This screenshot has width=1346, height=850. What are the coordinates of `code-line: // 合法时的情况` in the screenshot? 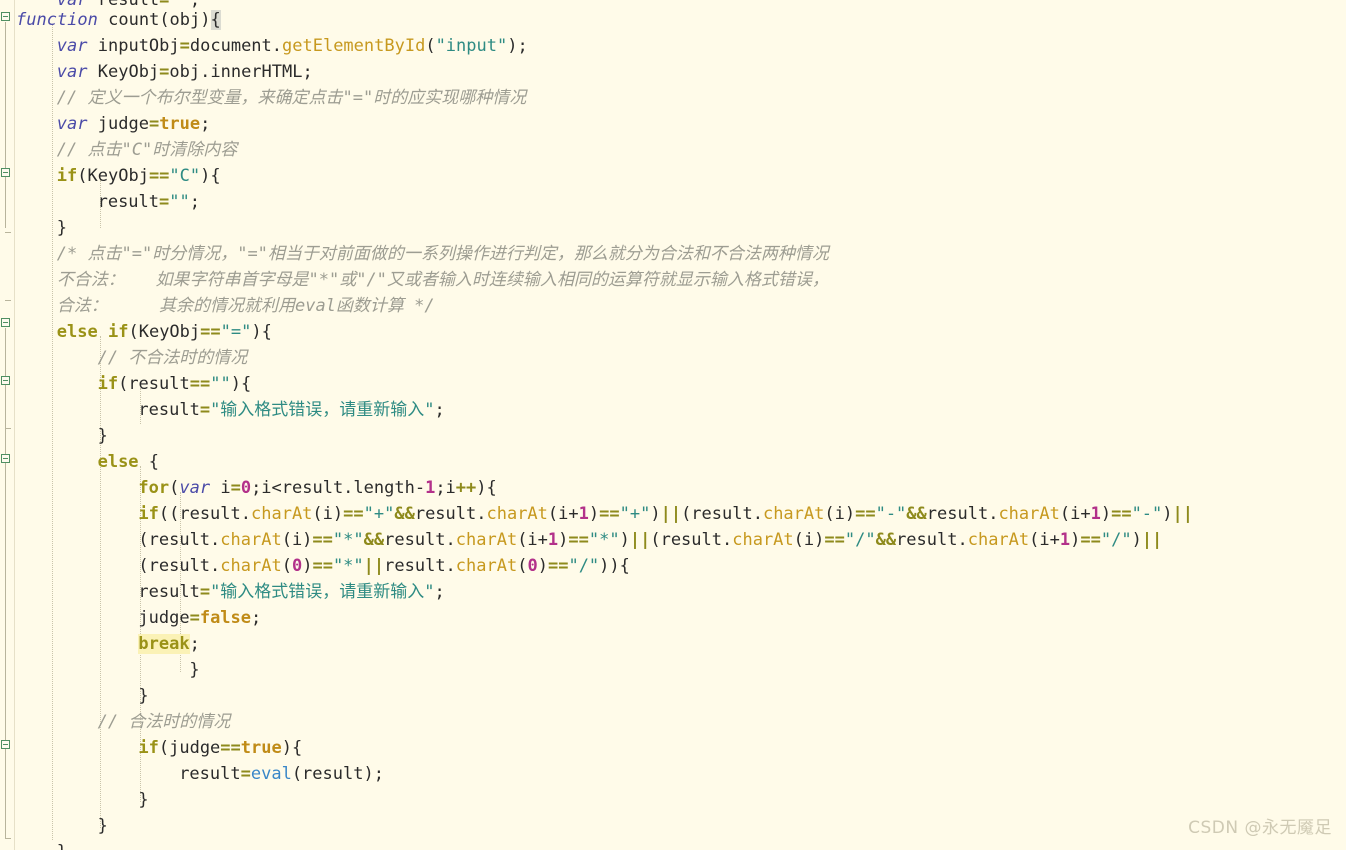 It's located at (115, 722).